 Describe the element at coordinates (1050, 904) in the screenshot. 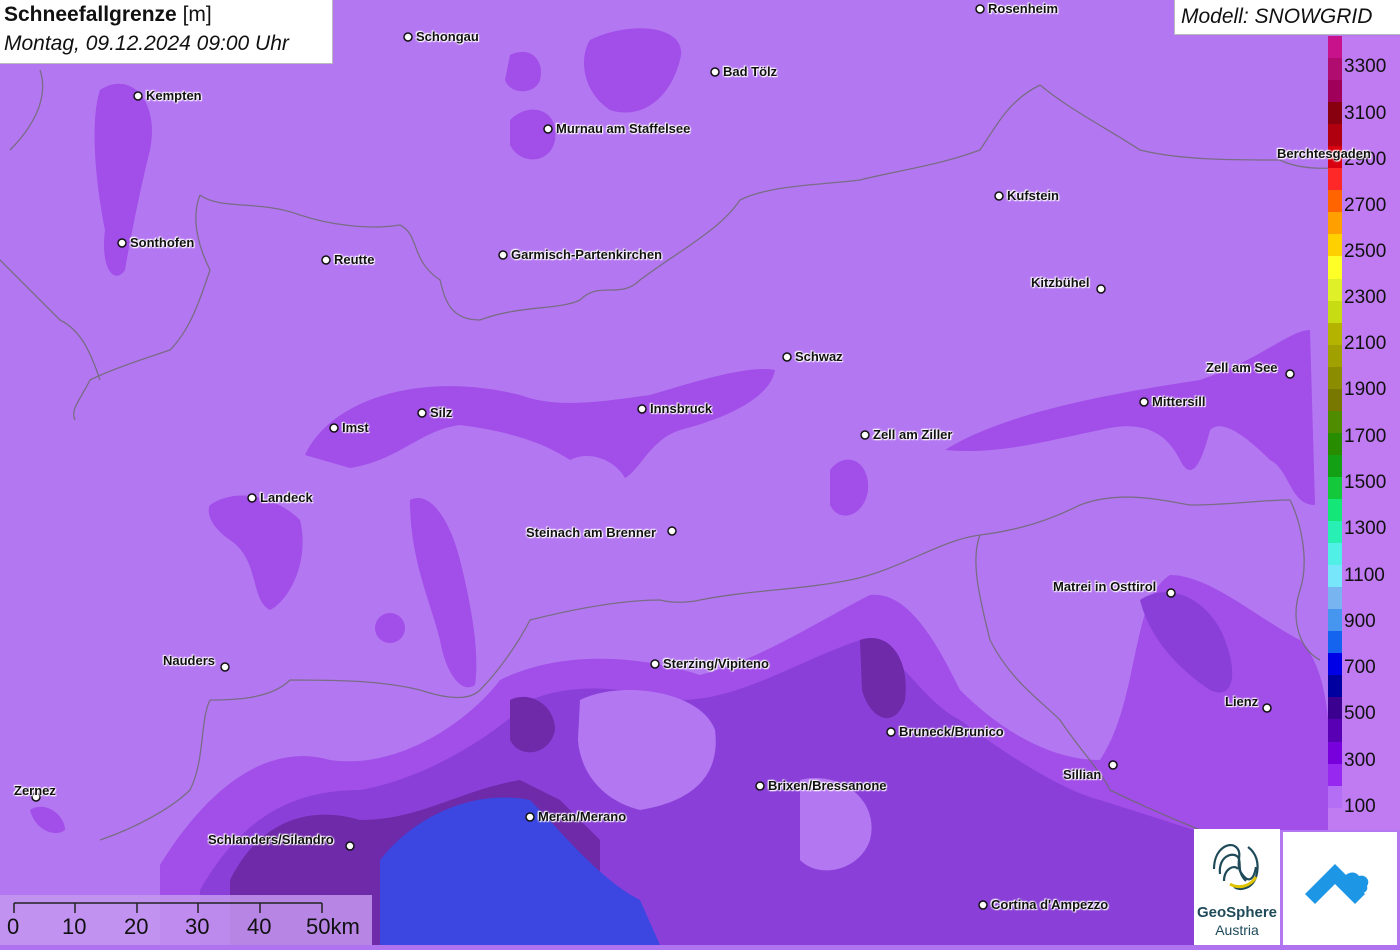

I see `city-label: Cortina d'Ampezzo` at that location.